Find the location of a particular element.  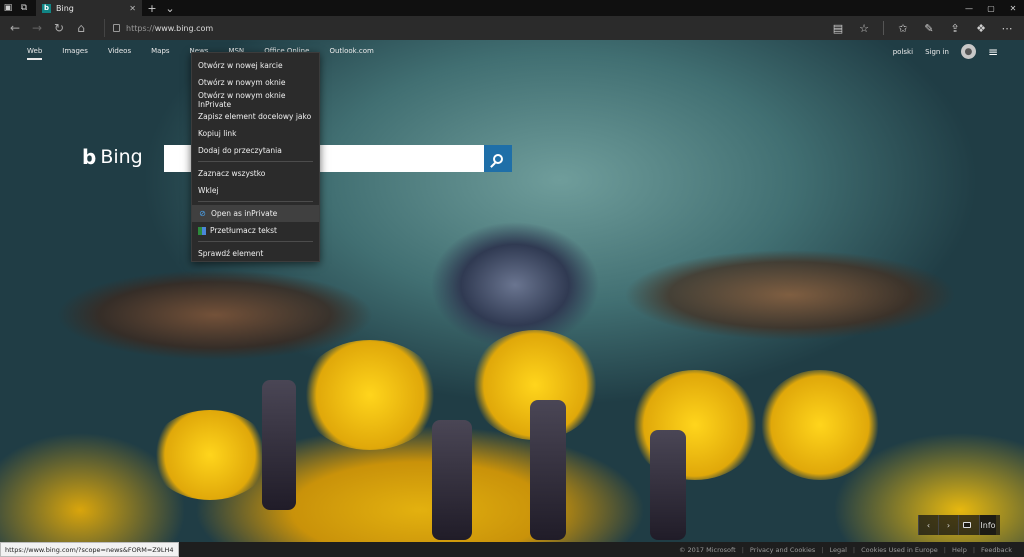

camera-icon is located at coordinates (967, 525).